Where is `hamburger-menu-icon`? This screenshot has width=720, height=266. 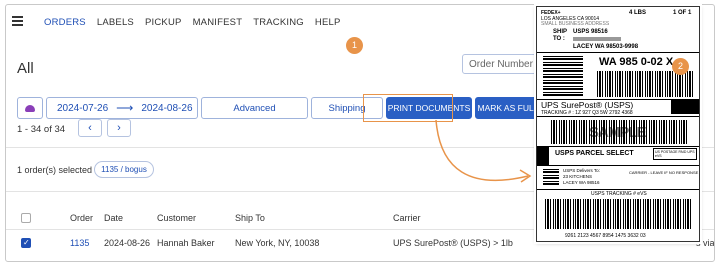 hamburger-menu-icon is located at coordinates (17, 21).